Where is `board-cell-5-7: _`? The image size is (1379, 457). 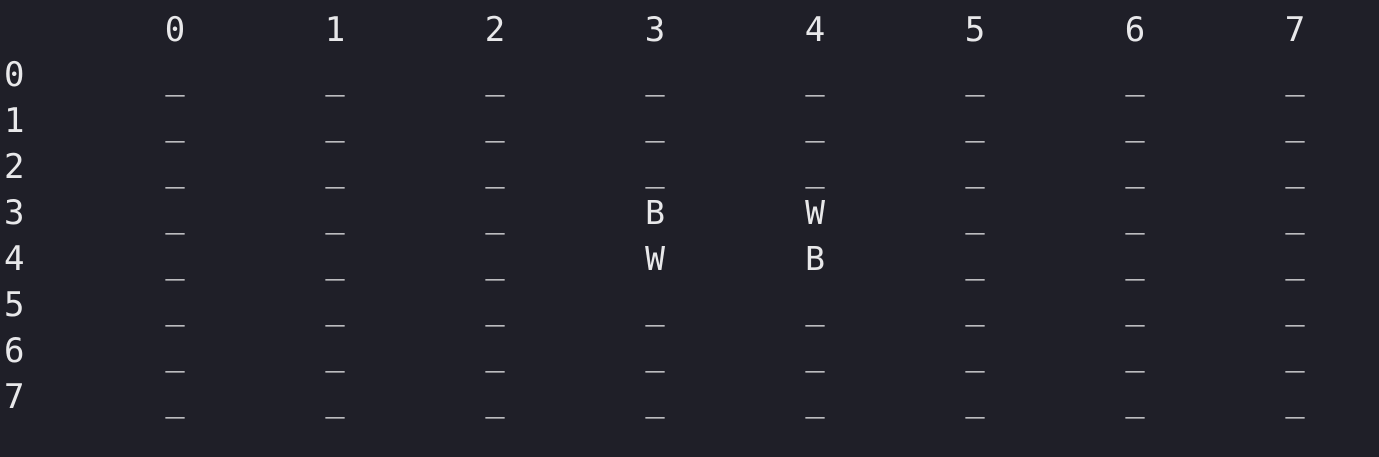
board-cell-5-7: _ is located at coordinates (1295, 308).